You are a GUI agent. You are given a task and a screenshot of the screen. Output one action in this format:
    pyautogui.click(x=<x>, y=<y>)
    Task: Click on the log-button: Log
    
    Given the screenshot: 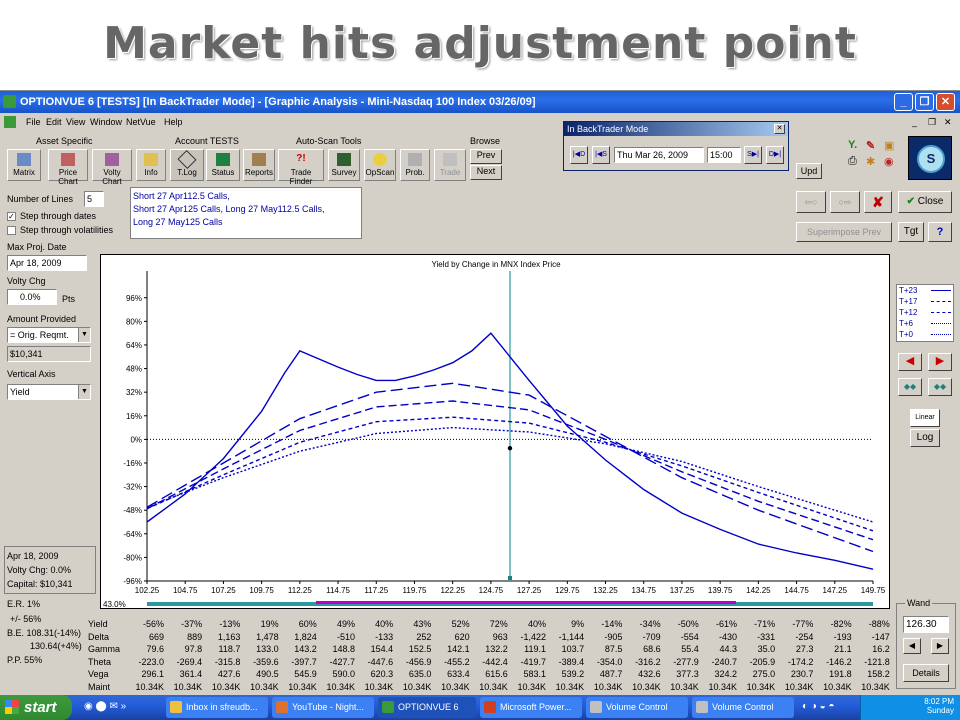 What is the action you would take?
    pyautogui.click(x=925, y=438)
    